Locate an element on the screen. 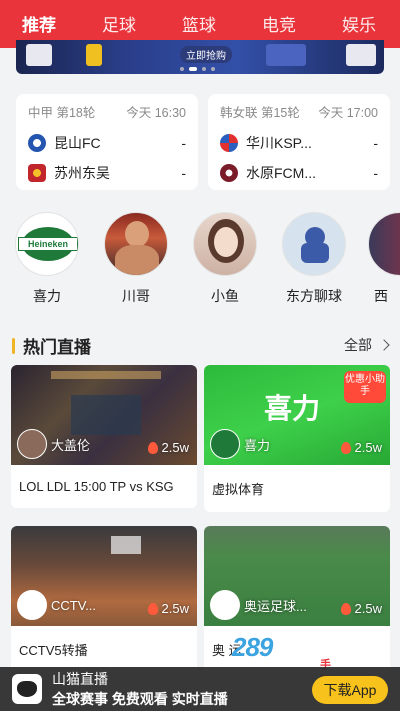  streamer-item: 川哥 is located at coordinates (136, 259).